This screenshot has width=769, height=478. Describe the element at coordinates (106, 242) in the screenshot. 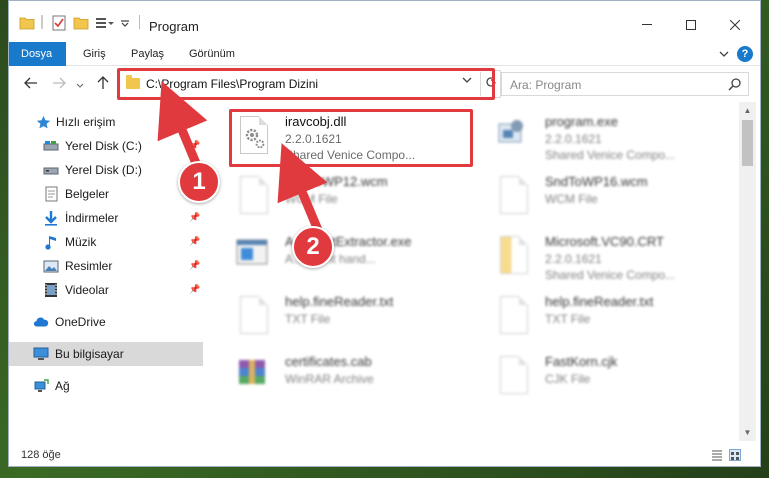

I see `sidebar-item-music: Müzik 📌` at that location.